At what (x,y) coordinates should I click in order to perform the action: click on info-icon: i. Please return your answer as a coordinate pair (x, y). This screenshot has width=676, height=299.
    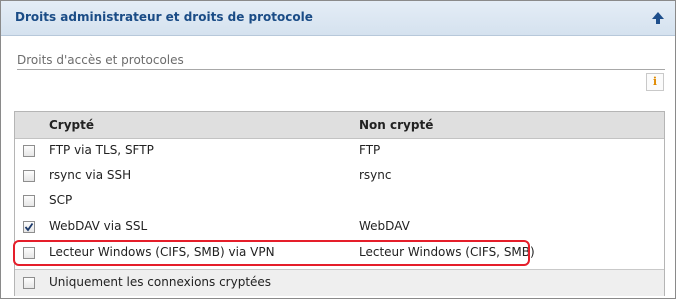
    Looking at the image, I should click on (655, 81).